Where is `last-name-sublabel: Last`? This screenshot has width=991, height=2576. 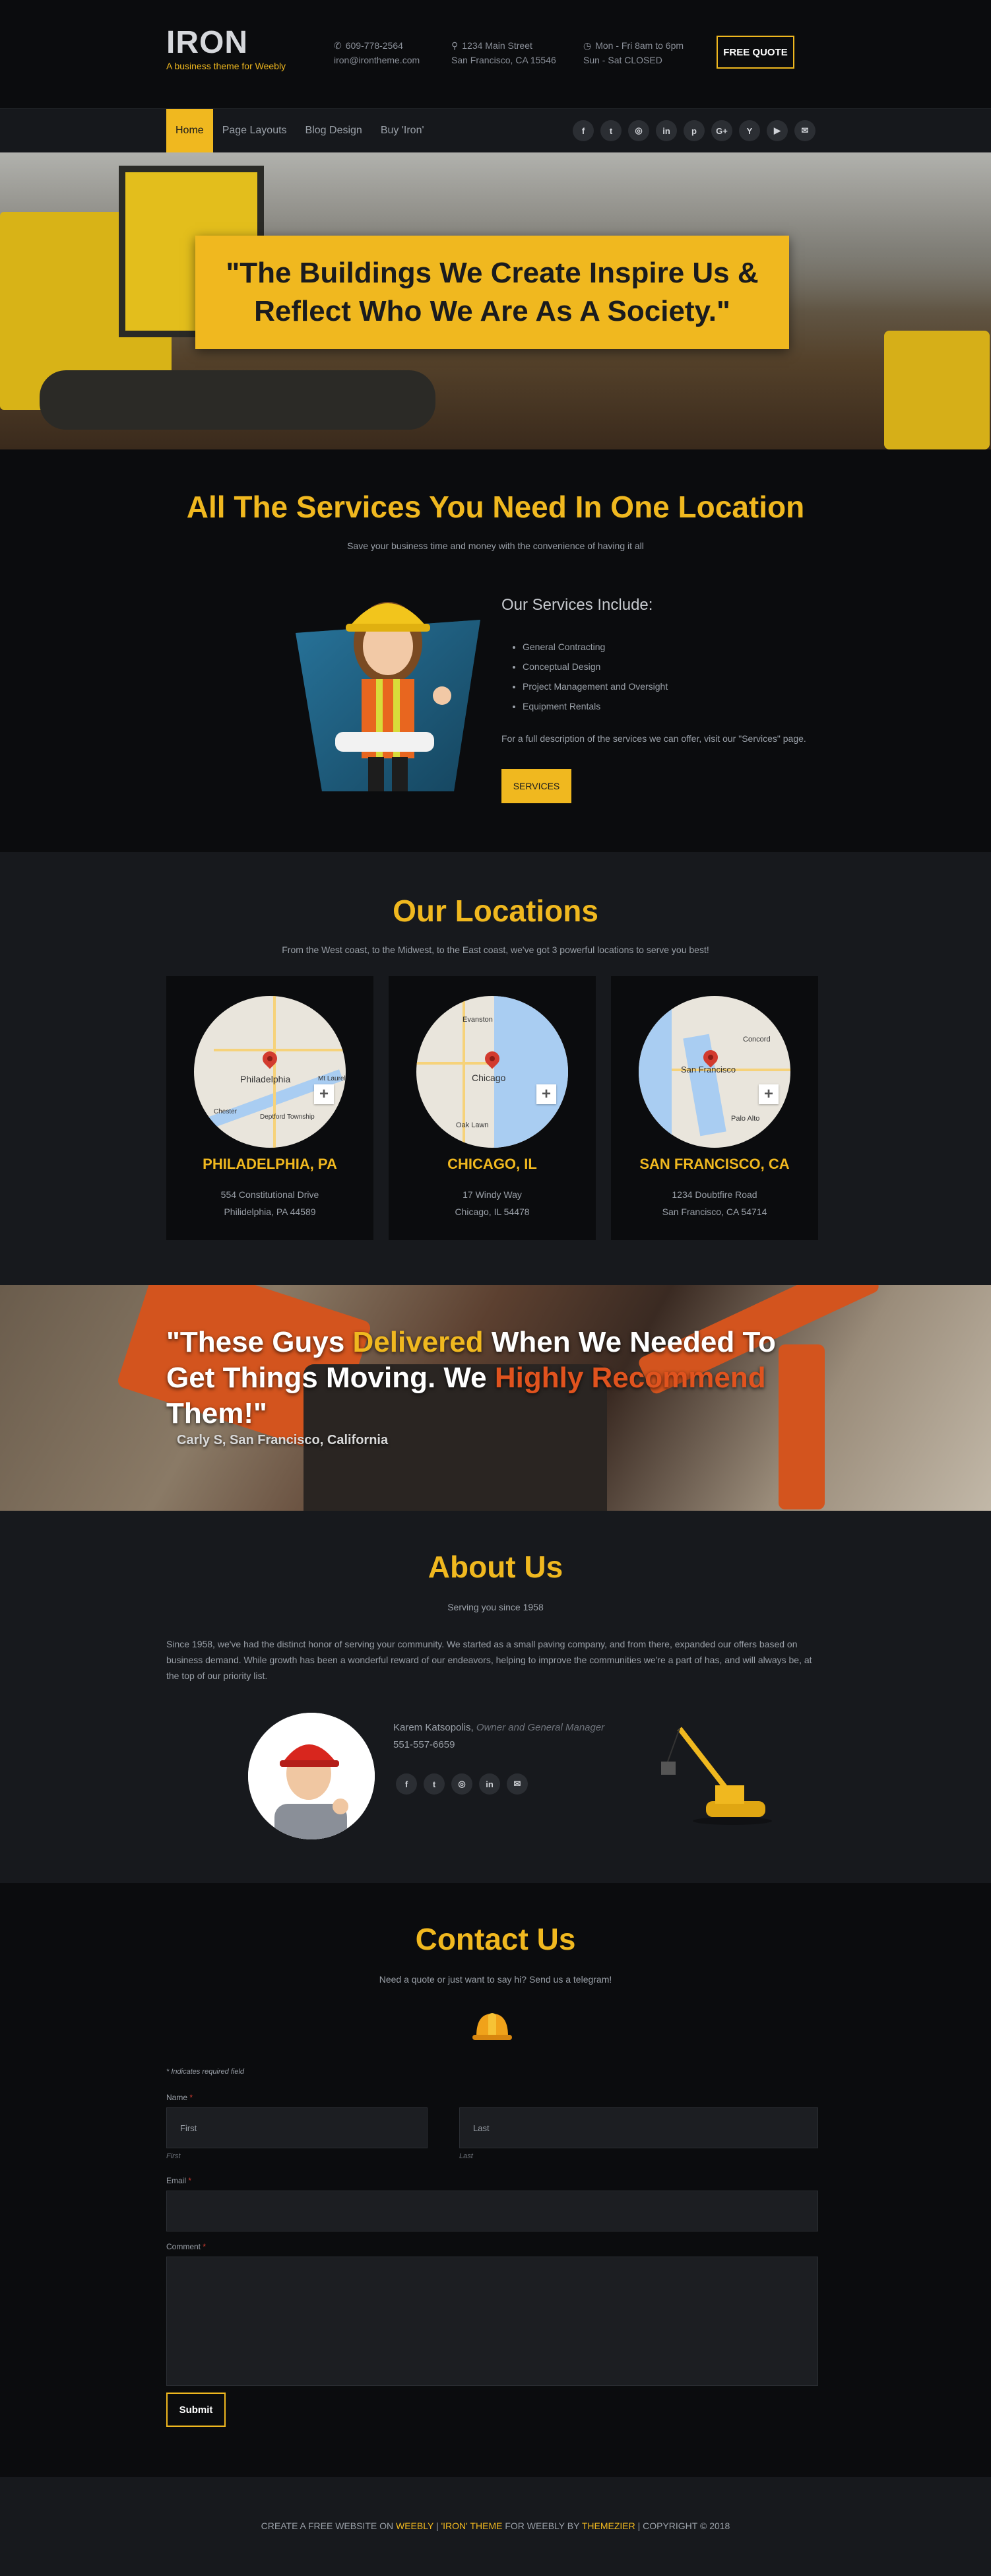 last-name-sublabel: Last is located at coordinates (466, 2156).